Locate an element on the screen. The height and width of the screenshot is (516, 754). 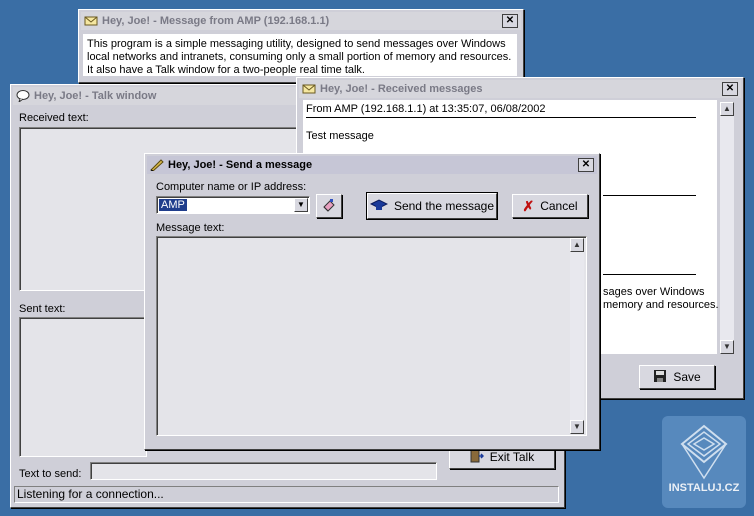
eraser-icon is located at coordinates (329, 206).